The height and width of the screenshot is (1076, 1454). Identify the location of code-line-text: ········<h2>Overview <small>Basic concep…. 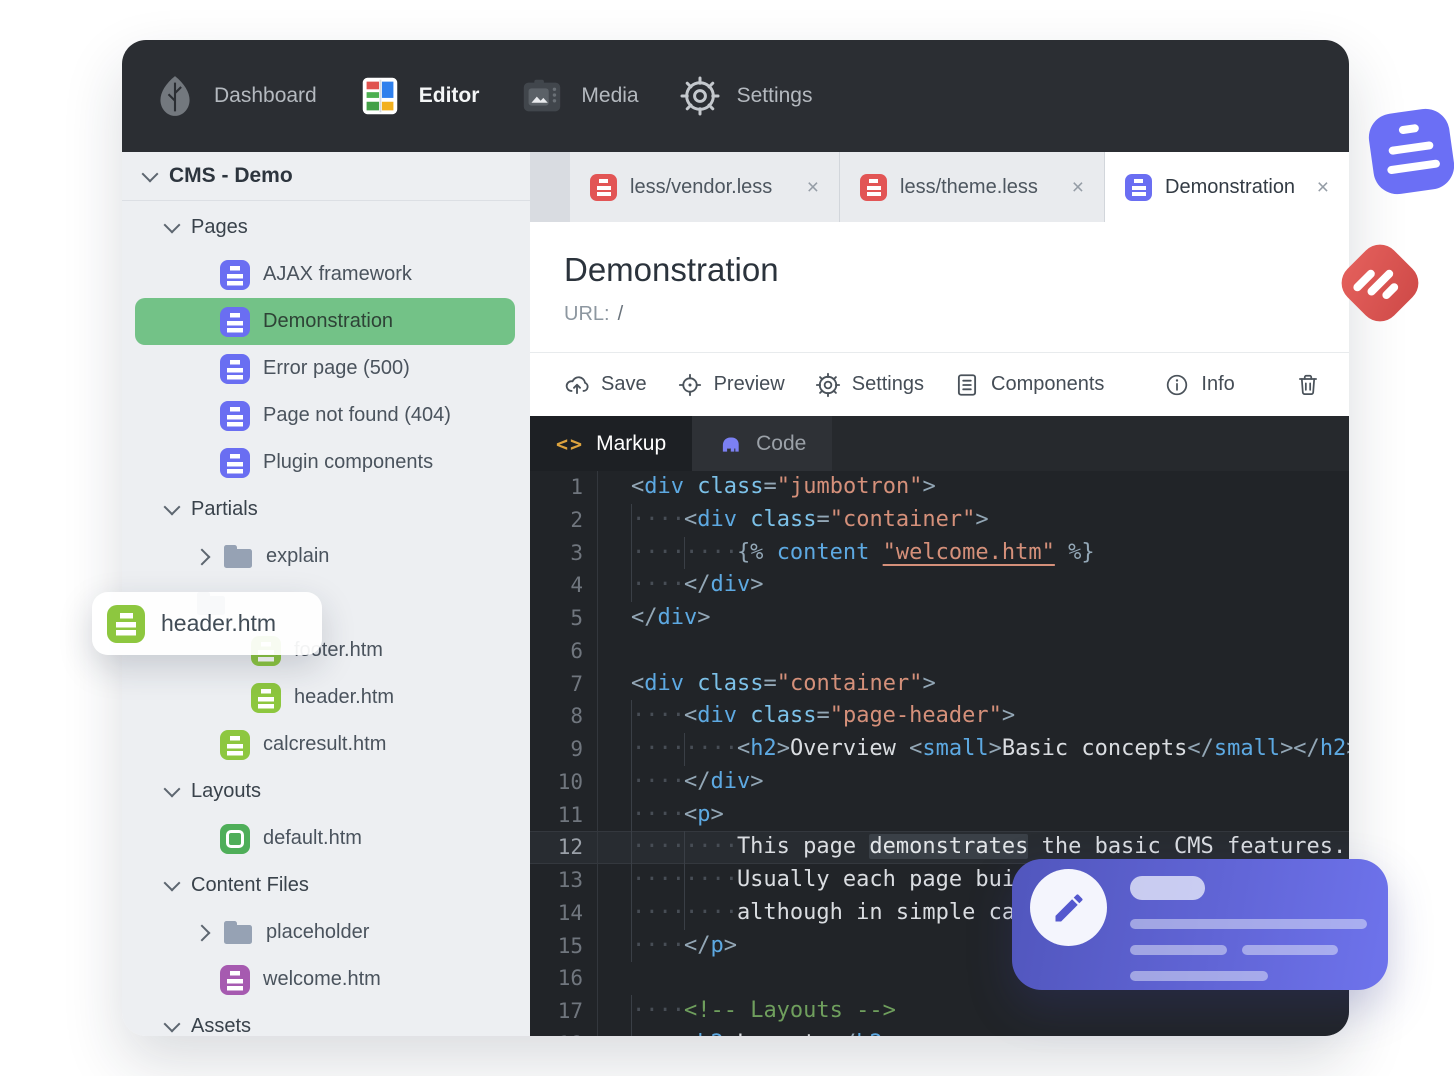
(973, 749).